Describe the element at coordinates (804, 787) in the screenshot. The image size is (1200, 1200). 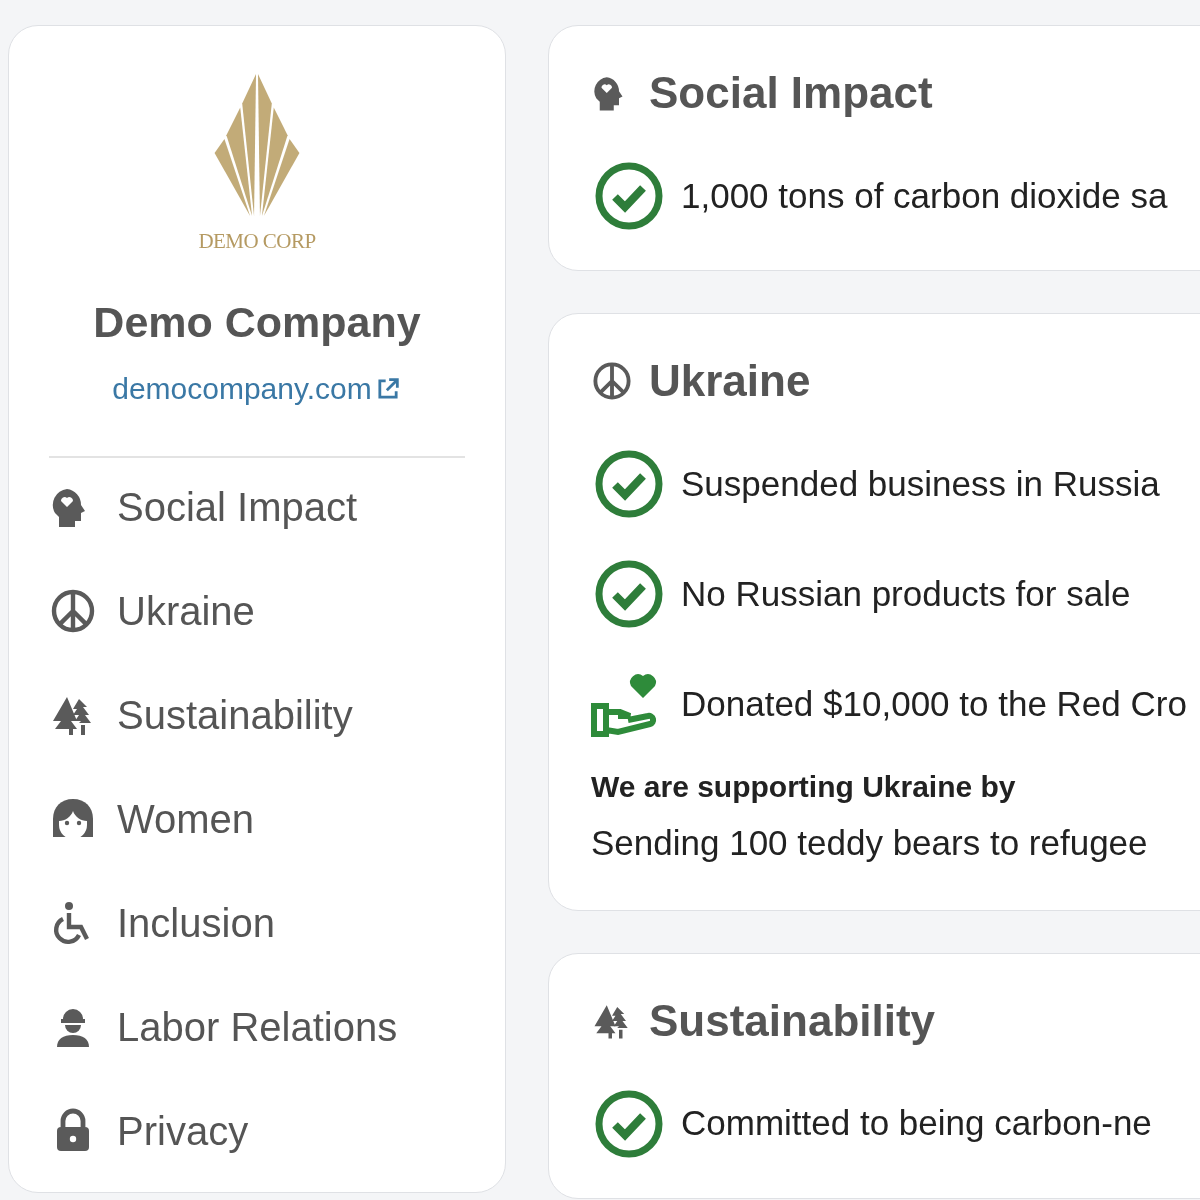
I see `support-heading: We are supporting Ukraine by` at that location.